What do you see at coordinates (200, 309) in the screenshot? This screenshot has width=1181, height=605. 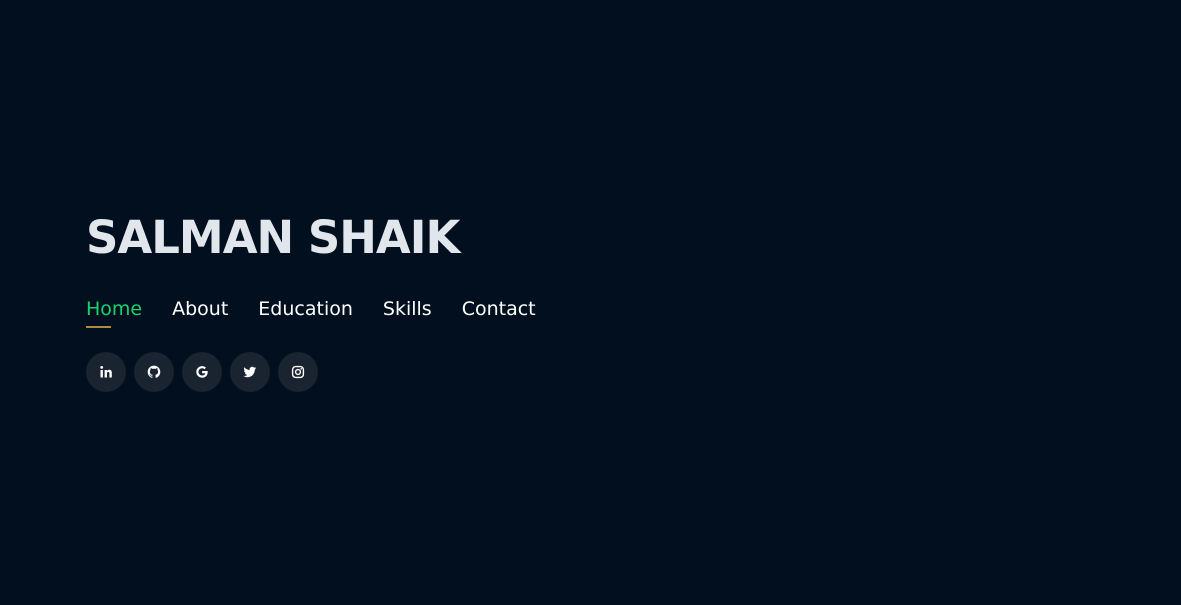 I see `nav-item-about: About` at bounding box center [200, 309].